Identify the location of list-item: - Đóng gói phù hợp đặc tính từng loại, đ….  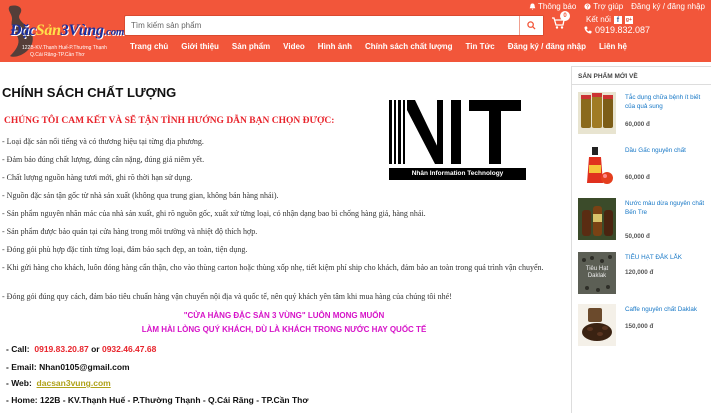
(125, 249).